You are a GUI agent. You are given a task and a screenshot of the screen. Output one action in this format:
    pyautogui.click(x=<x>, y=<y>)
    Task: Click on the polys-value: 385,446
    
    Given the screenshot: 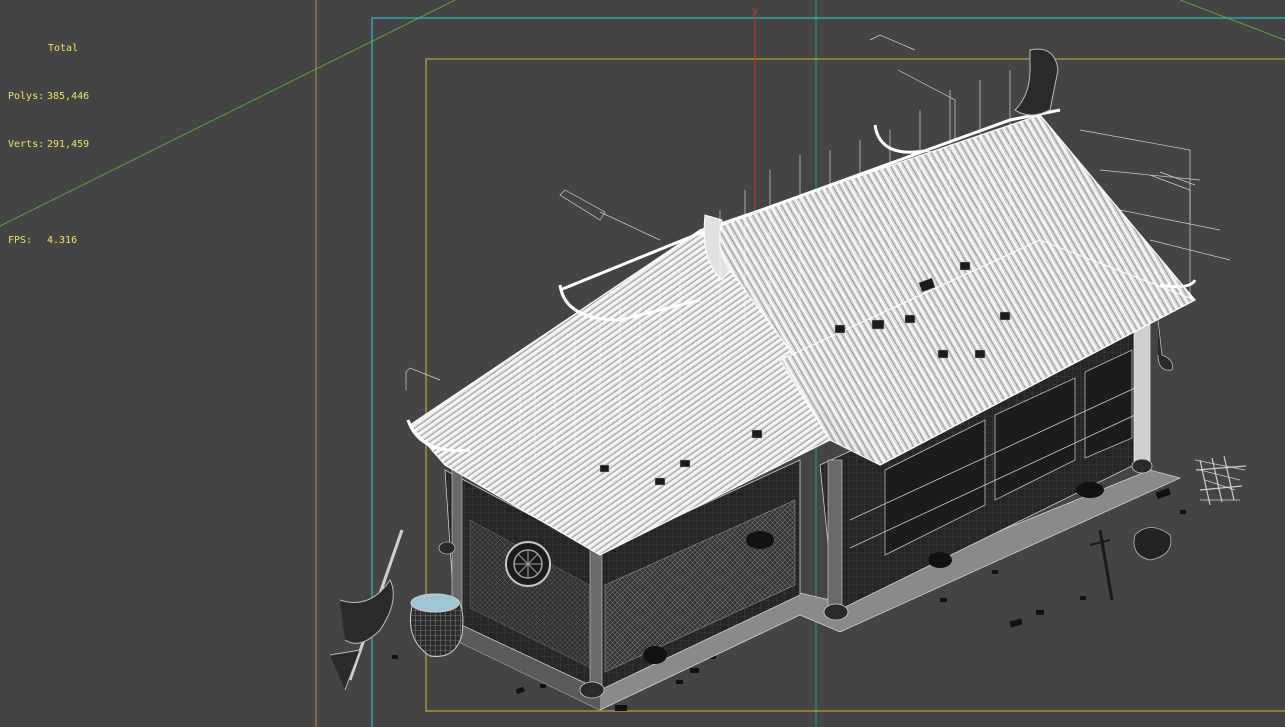 What is the action you would take?
    pyautogui.click(x=68, y=96)
    